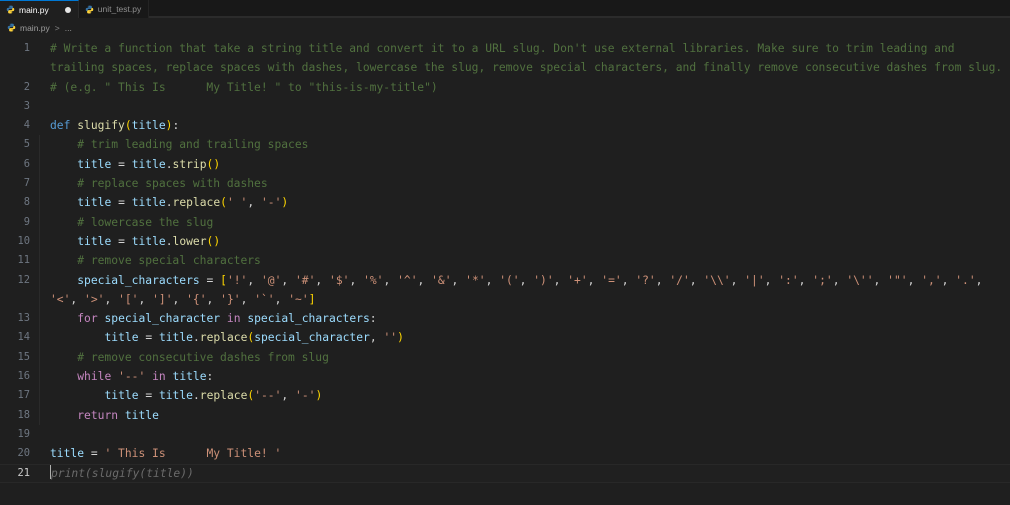 Image resolution: width=1010 pixels, height=505 pixels. I want to click on code-line-content: # replace spaces with dashes, so click(524, 184).